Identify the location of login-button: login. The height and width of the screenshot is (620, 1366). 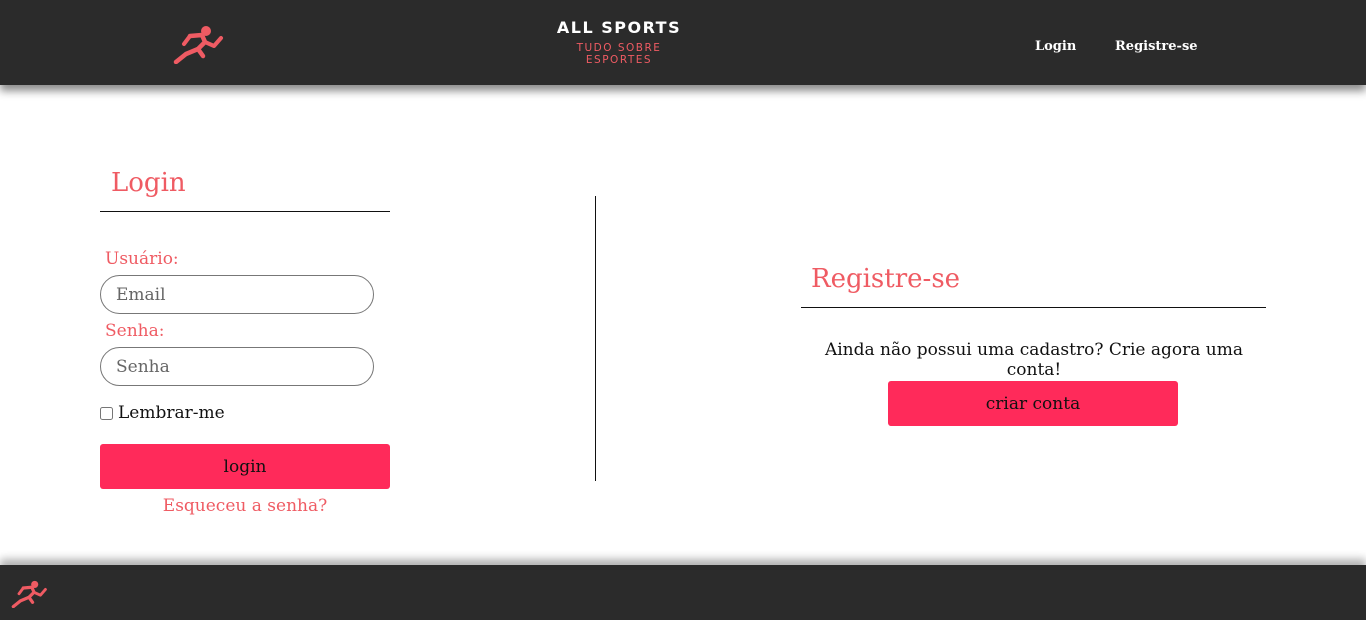
(245, 466).